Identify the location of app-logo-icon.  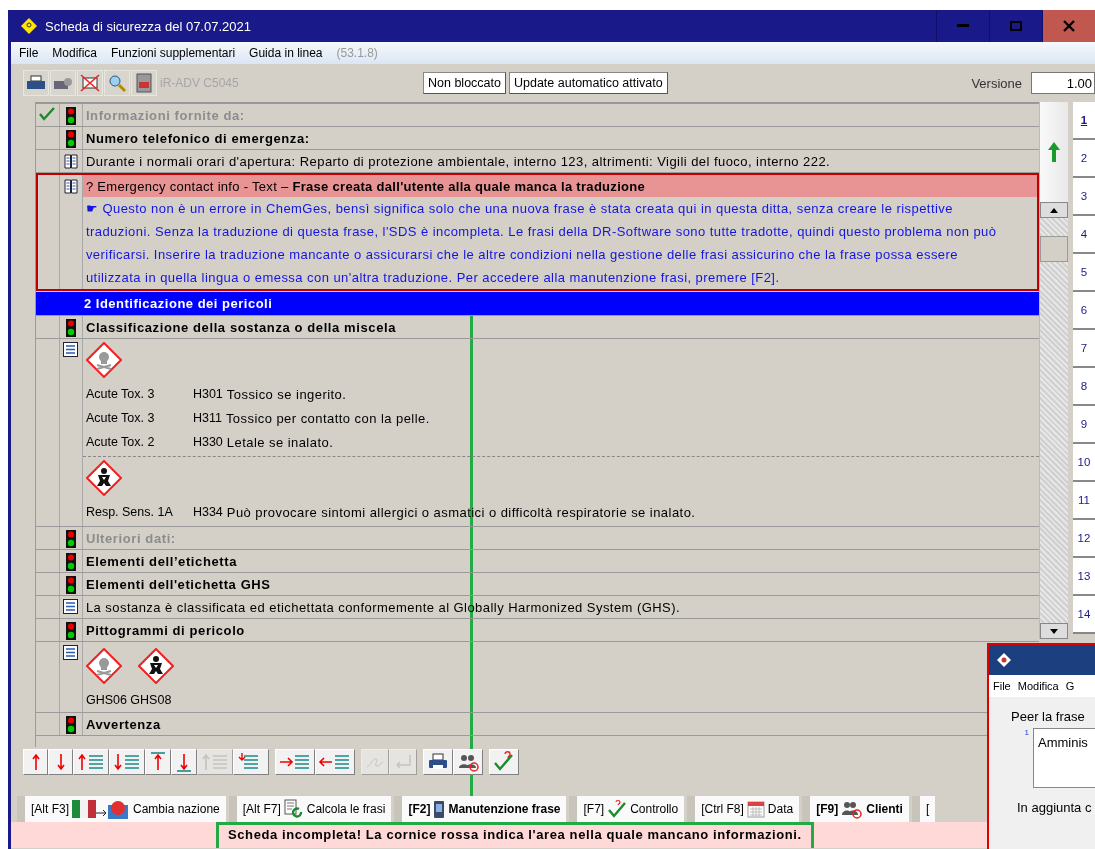
(1004, 660).